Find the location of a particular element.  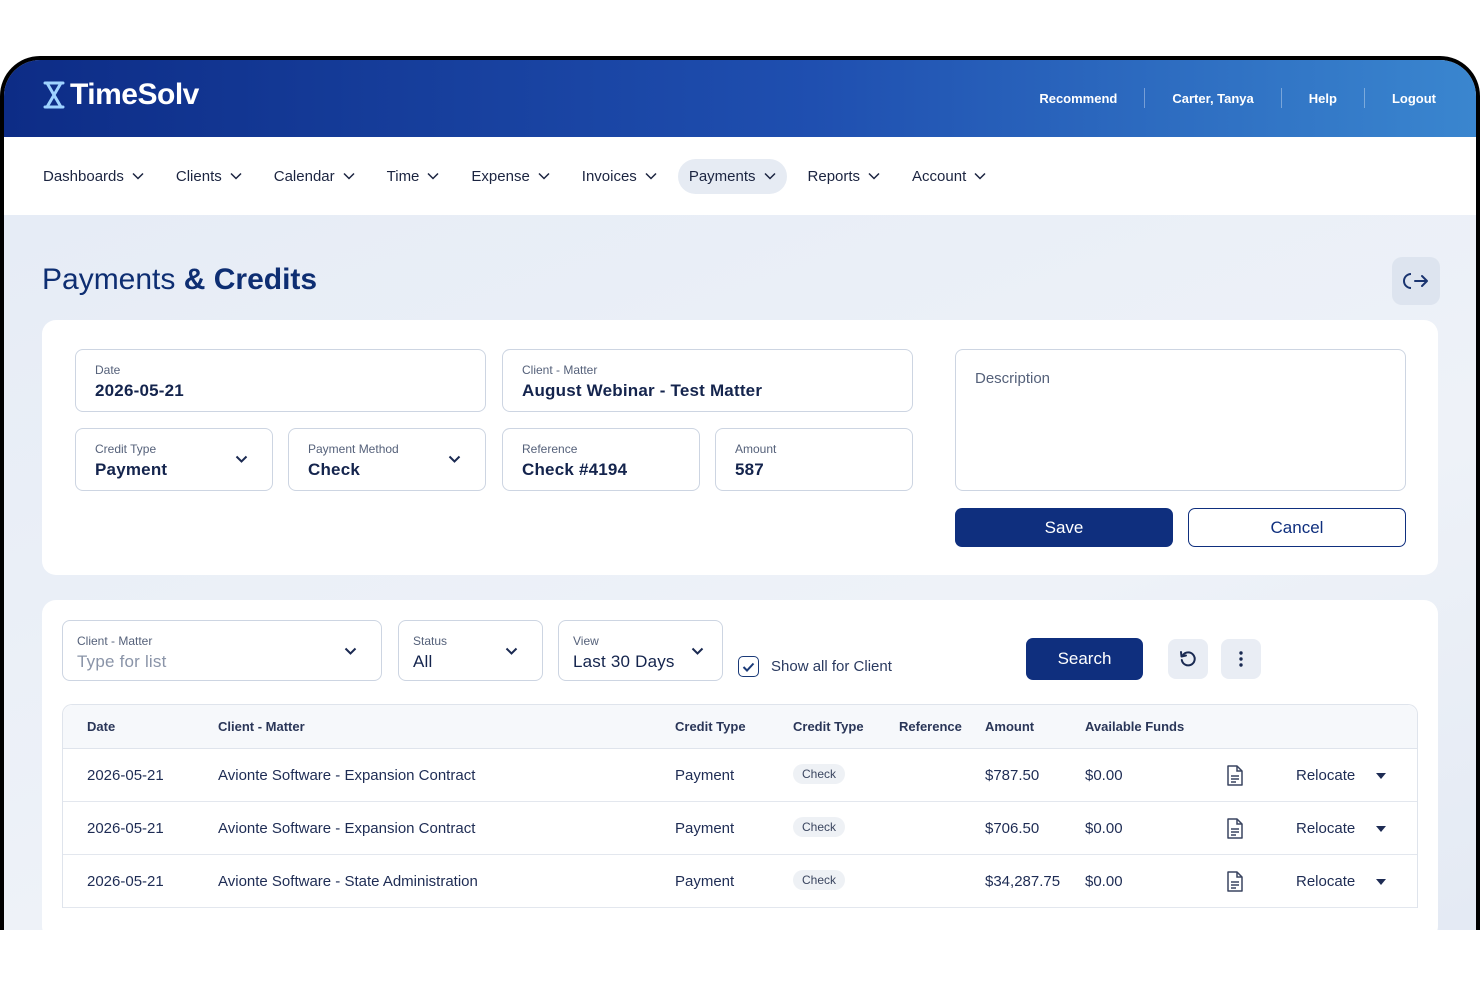

nav-item-label: Dashboards is located at coordinates (83, 176).